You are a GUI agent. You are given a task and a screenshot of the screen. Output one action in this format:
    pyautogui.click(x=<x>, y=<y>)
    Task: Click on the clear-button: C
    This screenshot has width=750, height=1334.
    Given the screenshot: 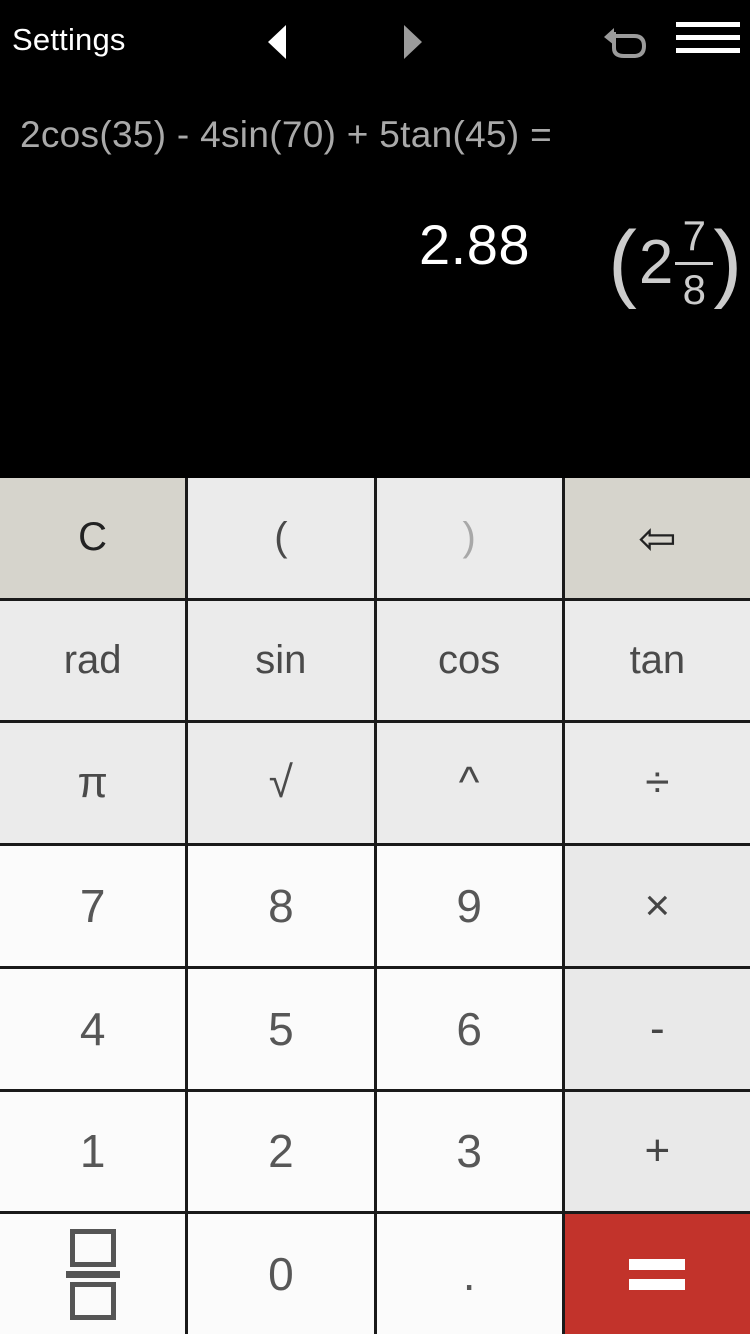 What is the action you would take?
    pyautogui.click(x=93, y=538)
    